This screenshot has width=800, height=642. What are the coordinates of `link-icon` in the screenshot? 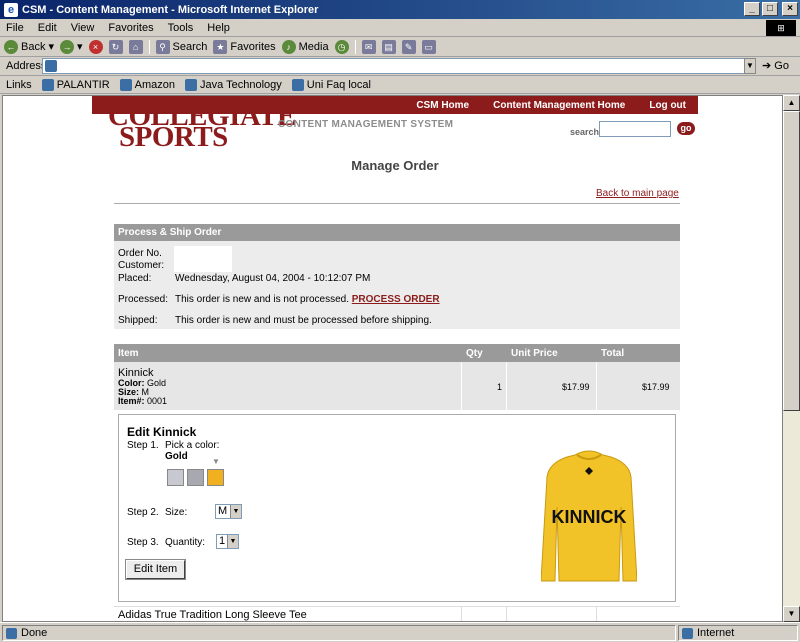 It's located at (47, 84).